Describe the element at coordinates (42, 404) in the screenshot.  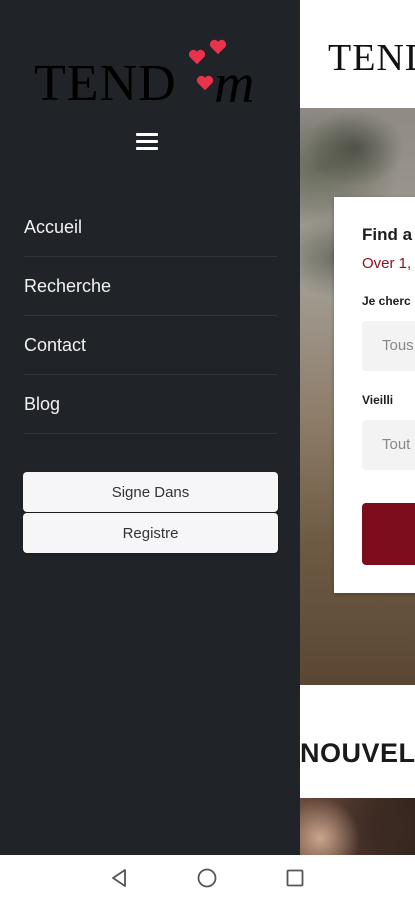
I see `nav-item-label: Blog` at that location.